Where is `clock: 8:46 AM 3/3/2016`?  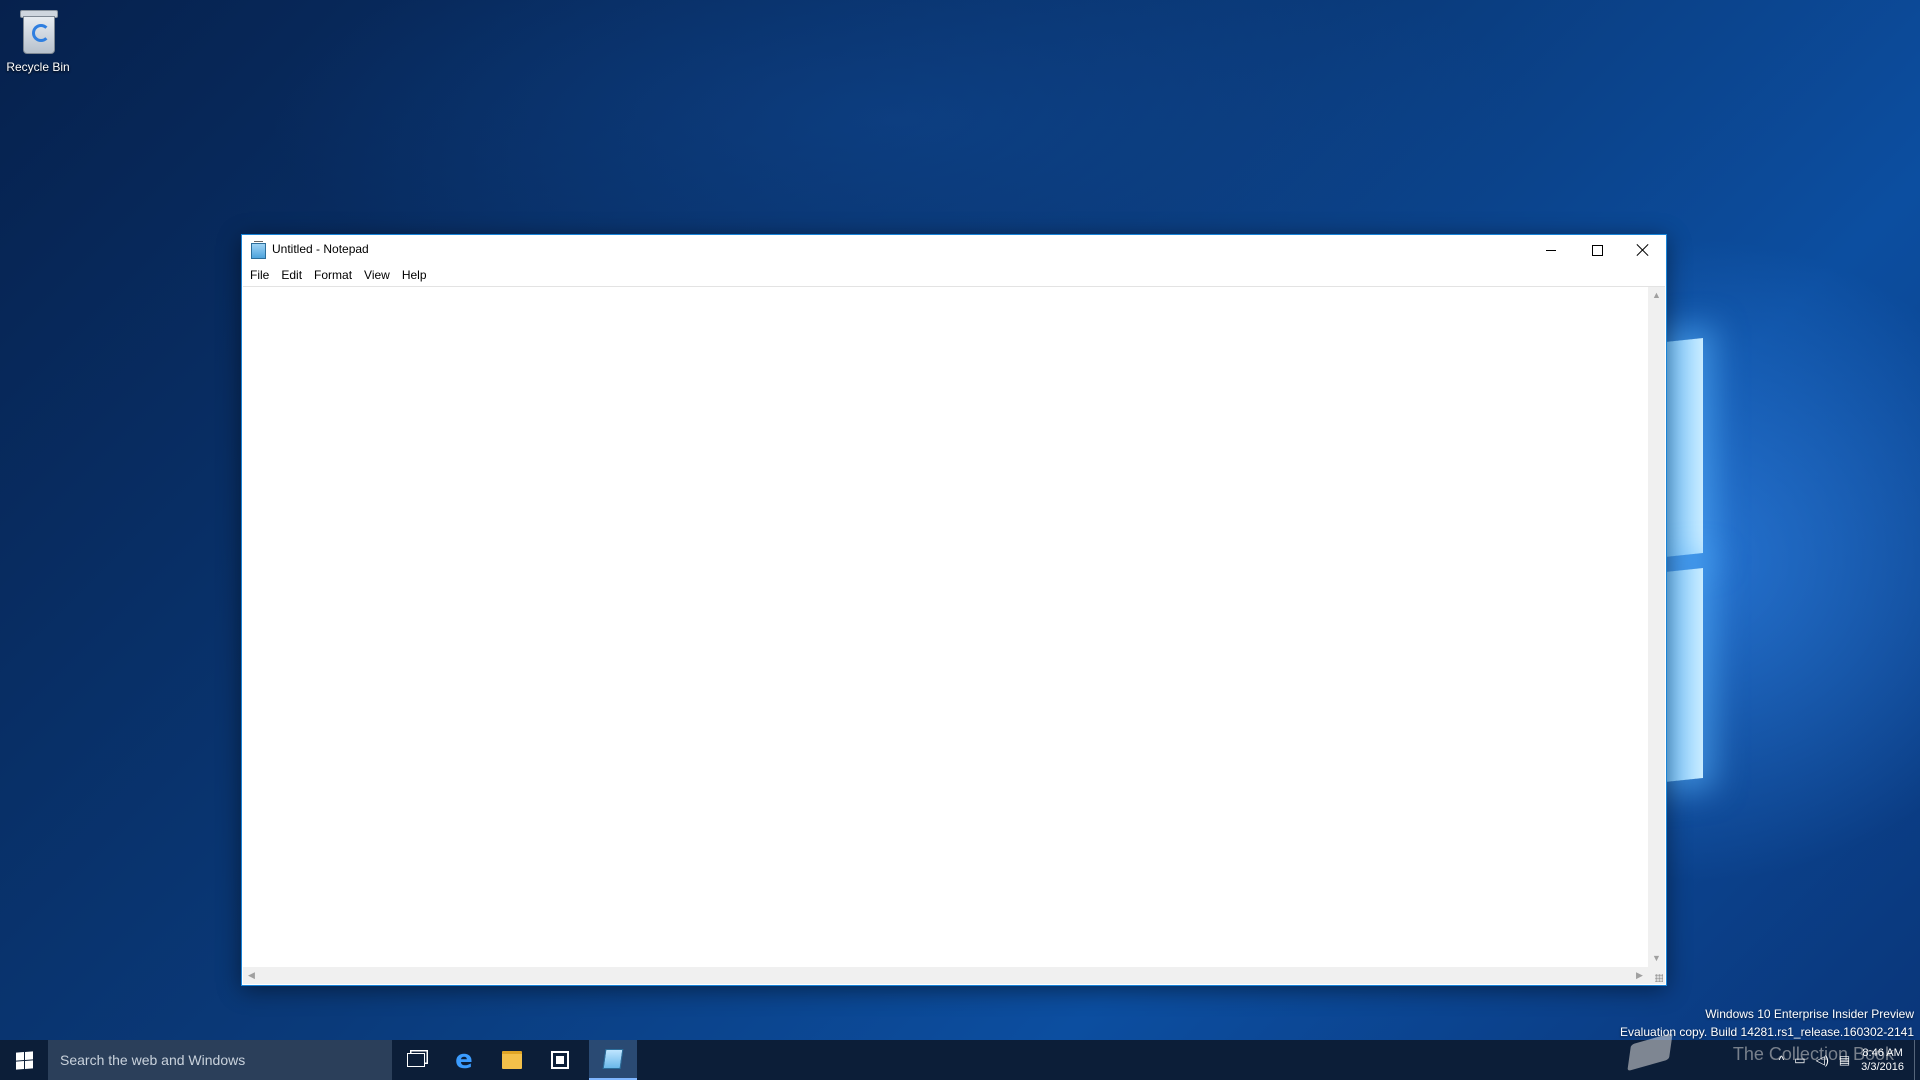
clock: 8:46 AM 3/3/2016 is located at coordinates (1884, 1060).